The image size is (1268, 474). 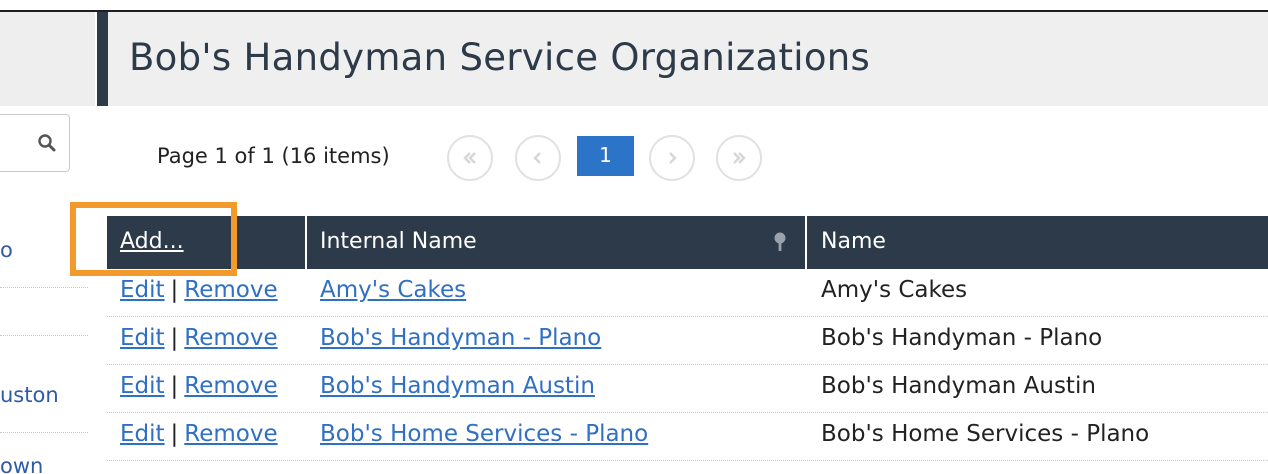 What do you see at coordinates (500, 57) in the screenshot?
I see `page-title: Bob's Handyman Service Organizations` at bounding box center [500, 57].